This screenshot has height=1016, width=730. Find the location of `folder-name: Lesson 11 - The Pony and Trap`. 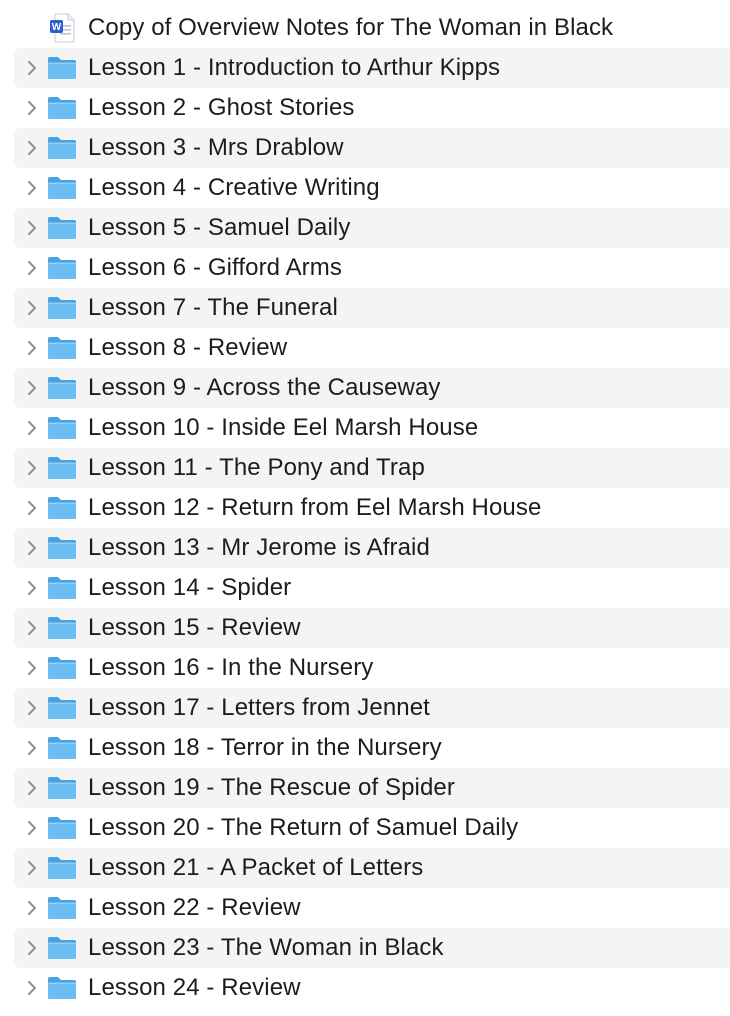

folder-name: Lesson 11 - The Pony and Trap is located at coordinates (256, 467).